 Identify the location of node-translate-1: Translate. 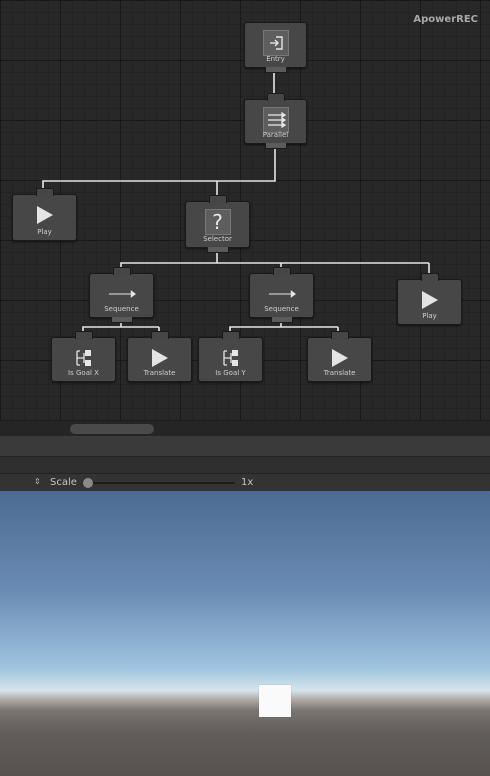
(159, 356).